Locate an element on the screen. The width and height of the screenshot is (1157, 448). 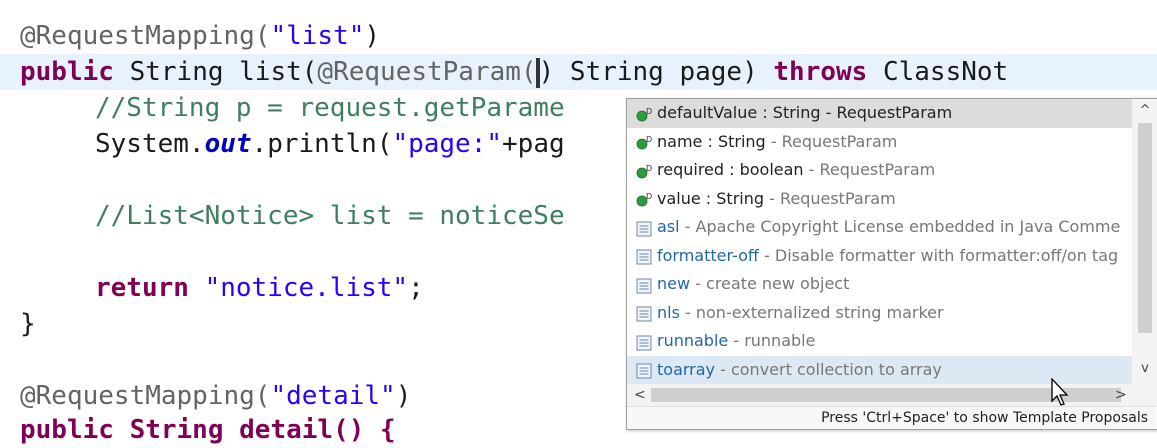
proposal-item: new - create new object is located at coordinates (879, 284).